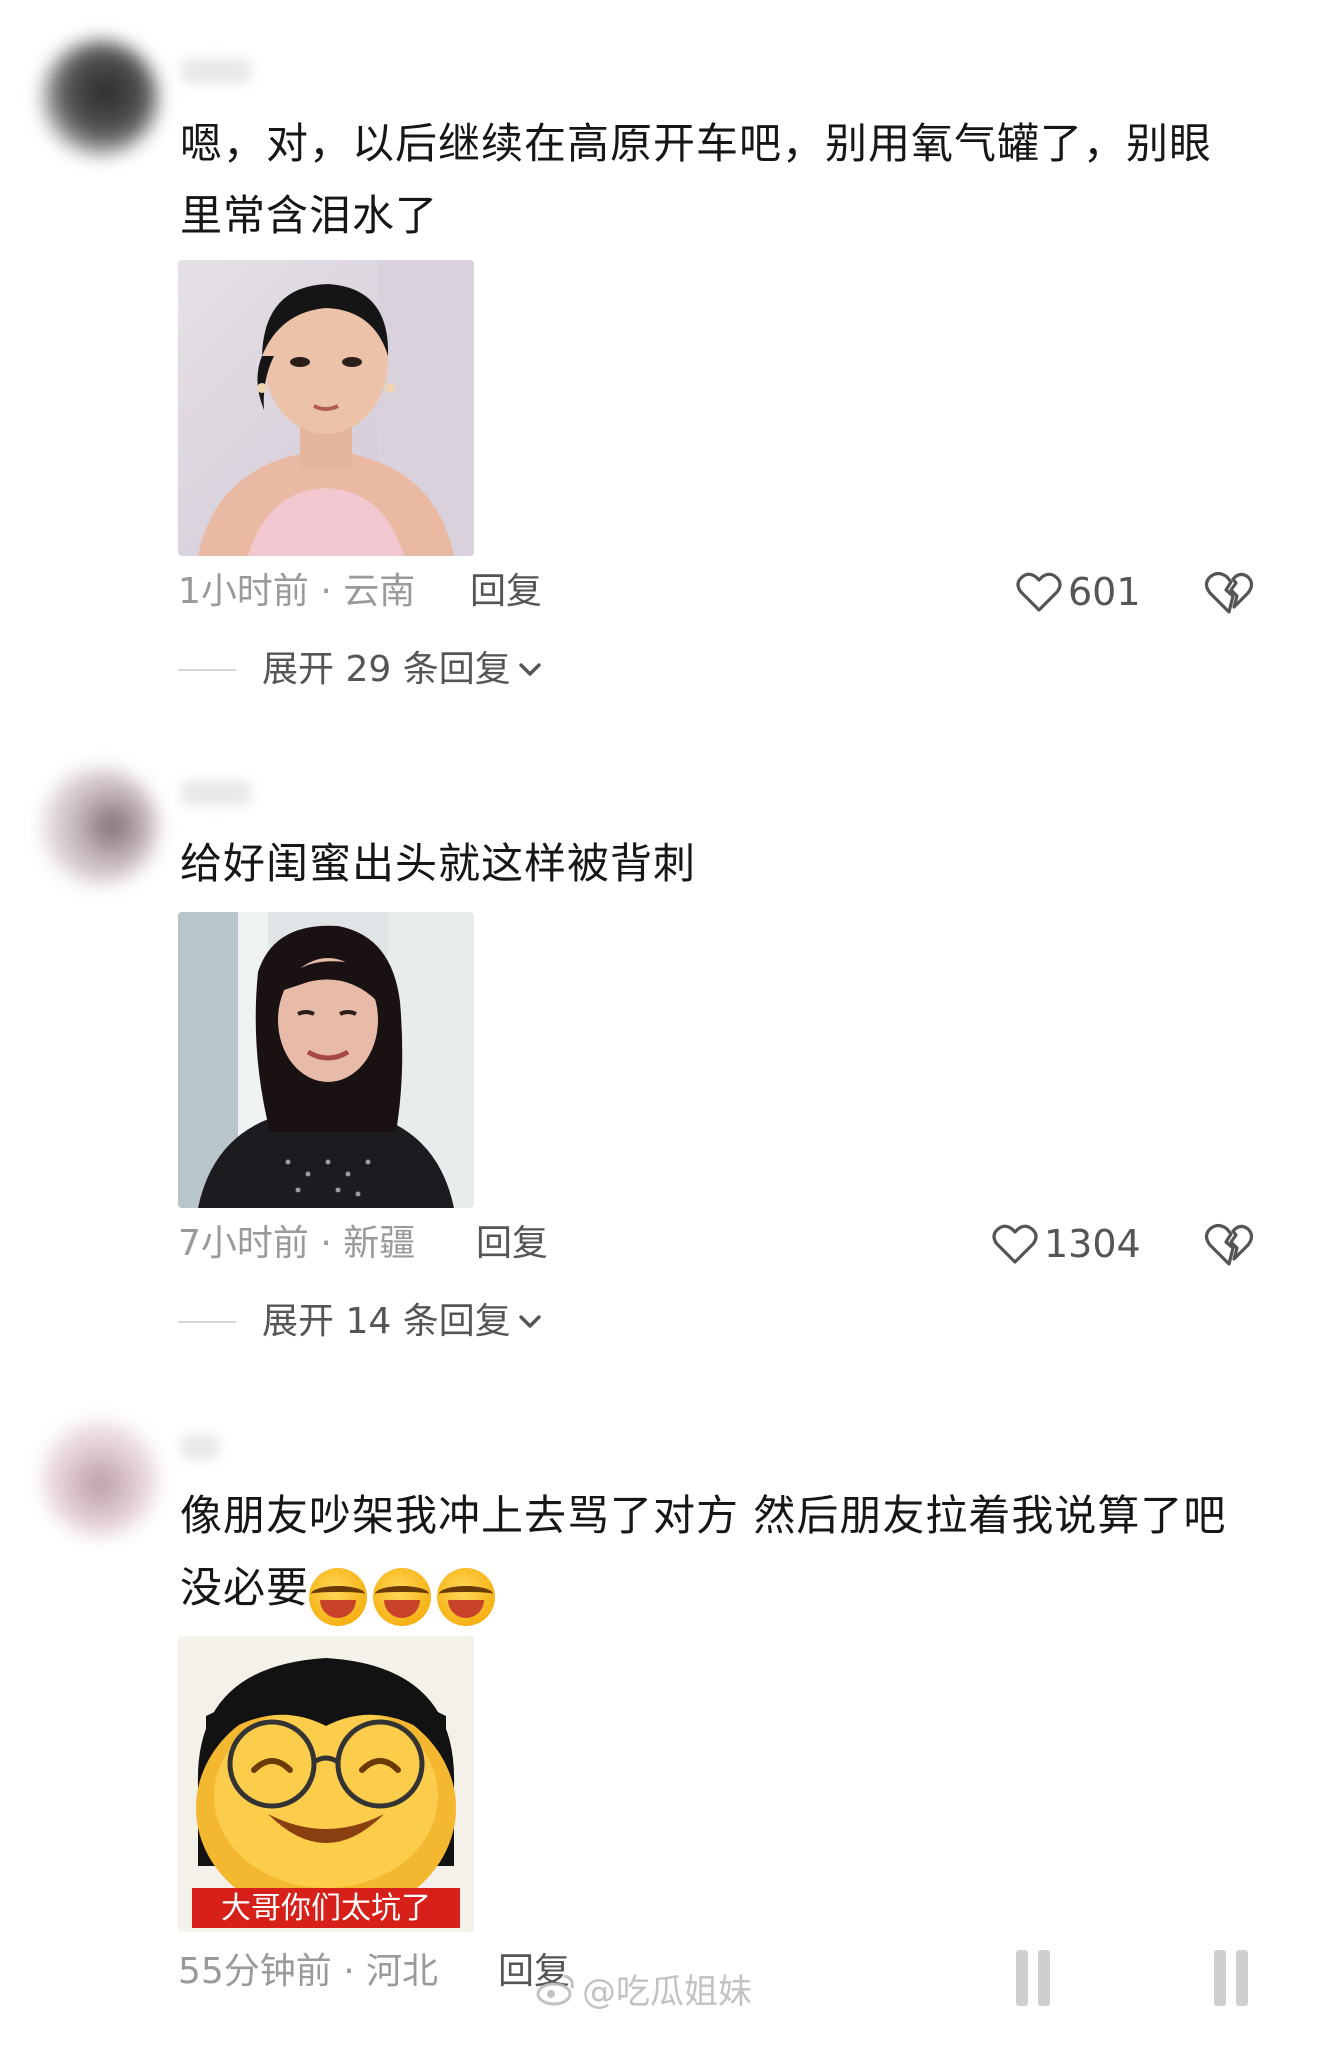  I want to click on weibo-logo-icon, so click(555, 1989).